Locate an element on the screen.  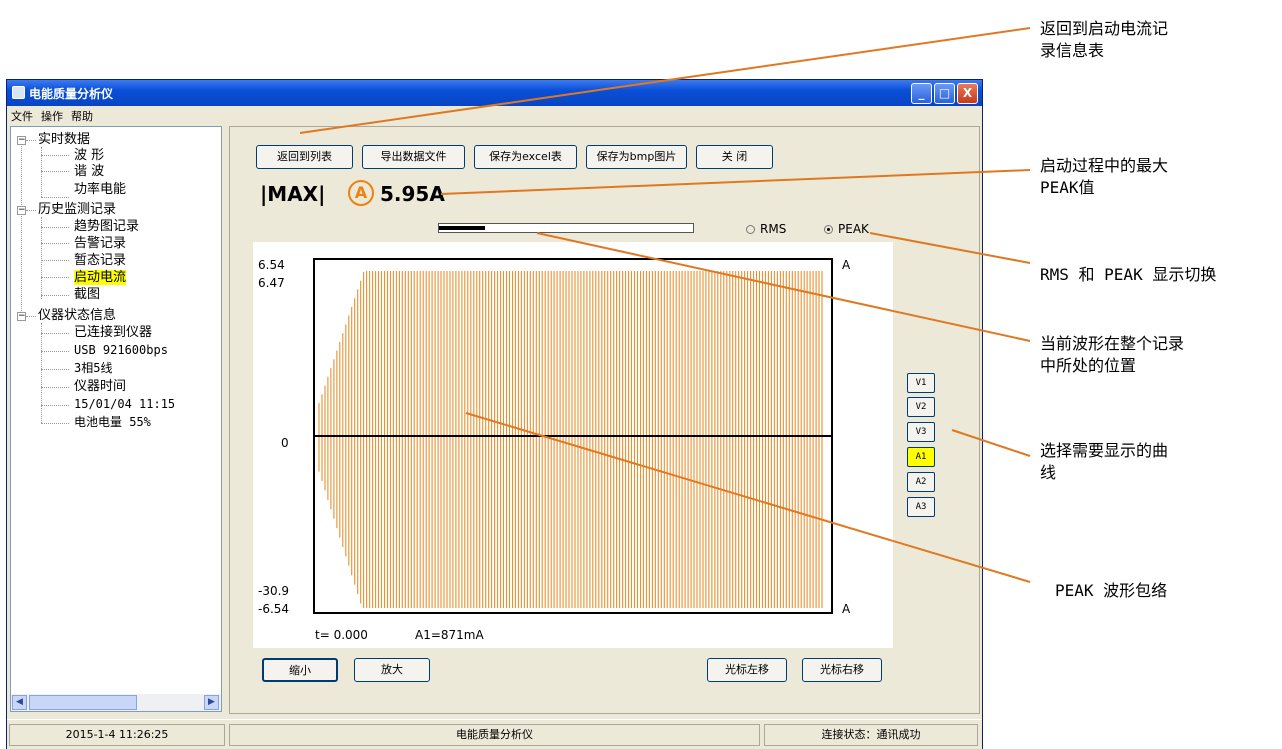
tree-item-usb: USB 921600bps is located at coordinates (121, 350).